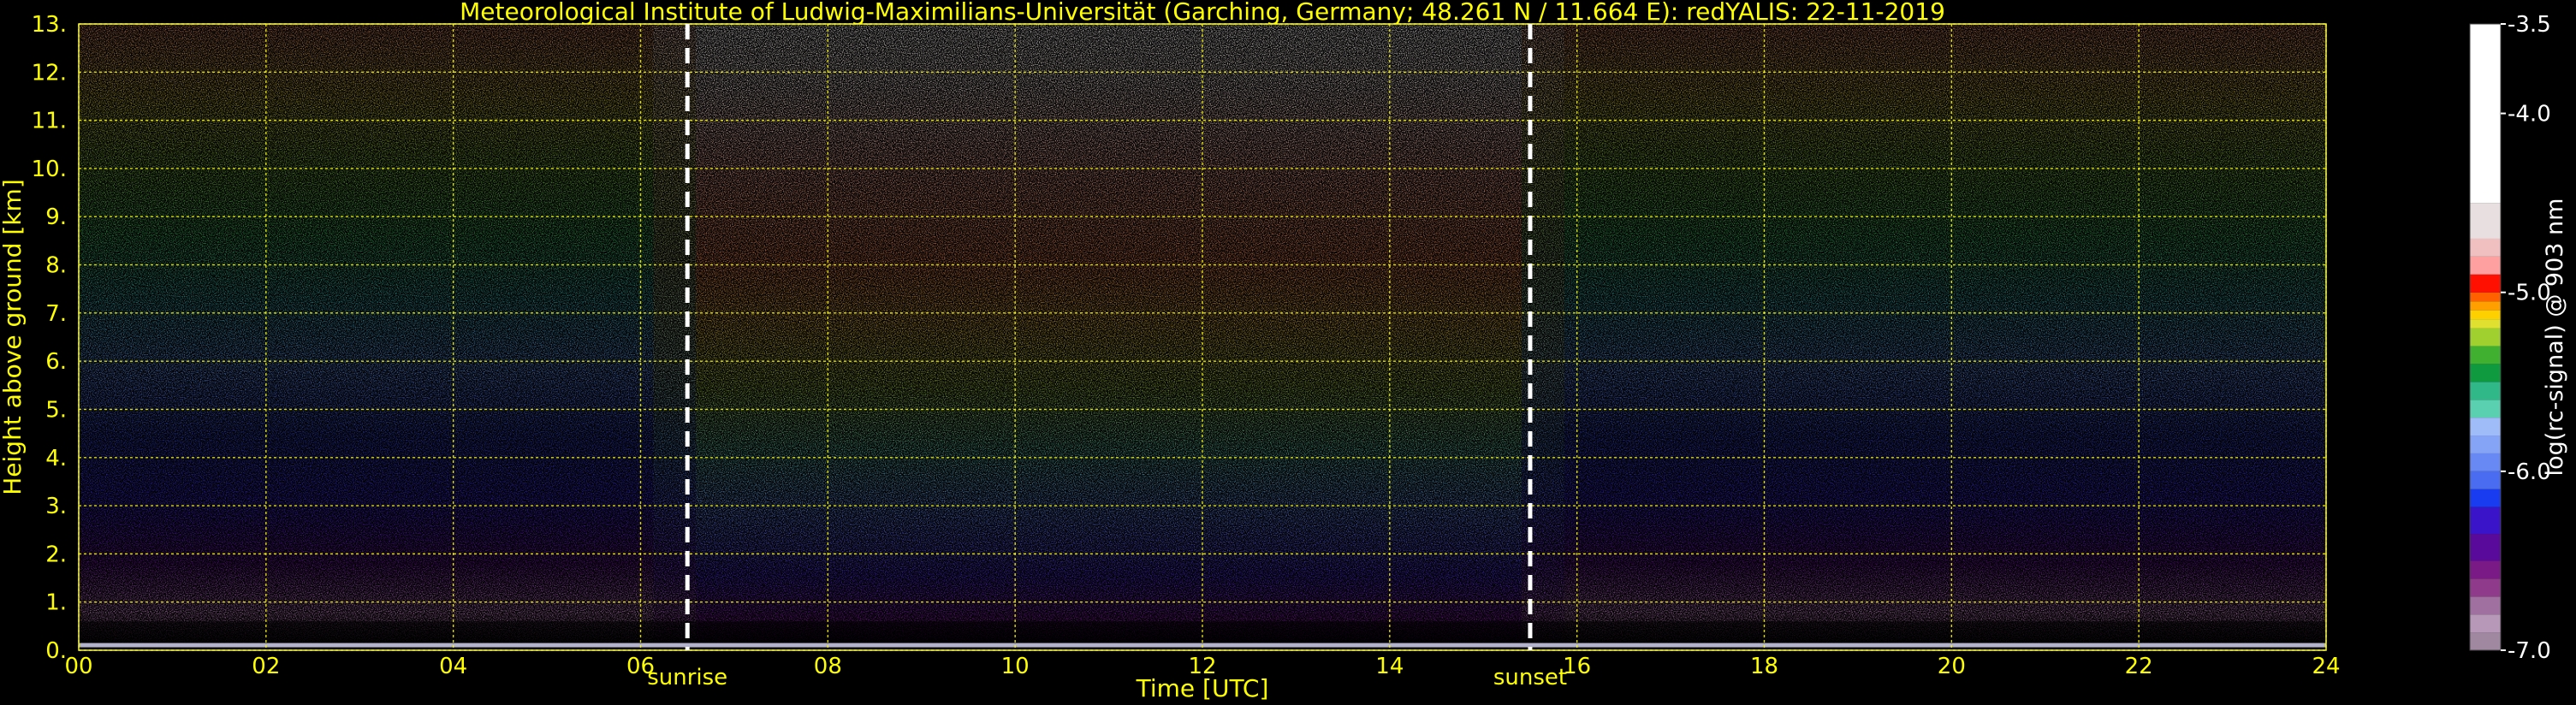  Describe the element at coordinates (687, 677) in the screenshot. I see `sunrise-label: sunrise` at that location.